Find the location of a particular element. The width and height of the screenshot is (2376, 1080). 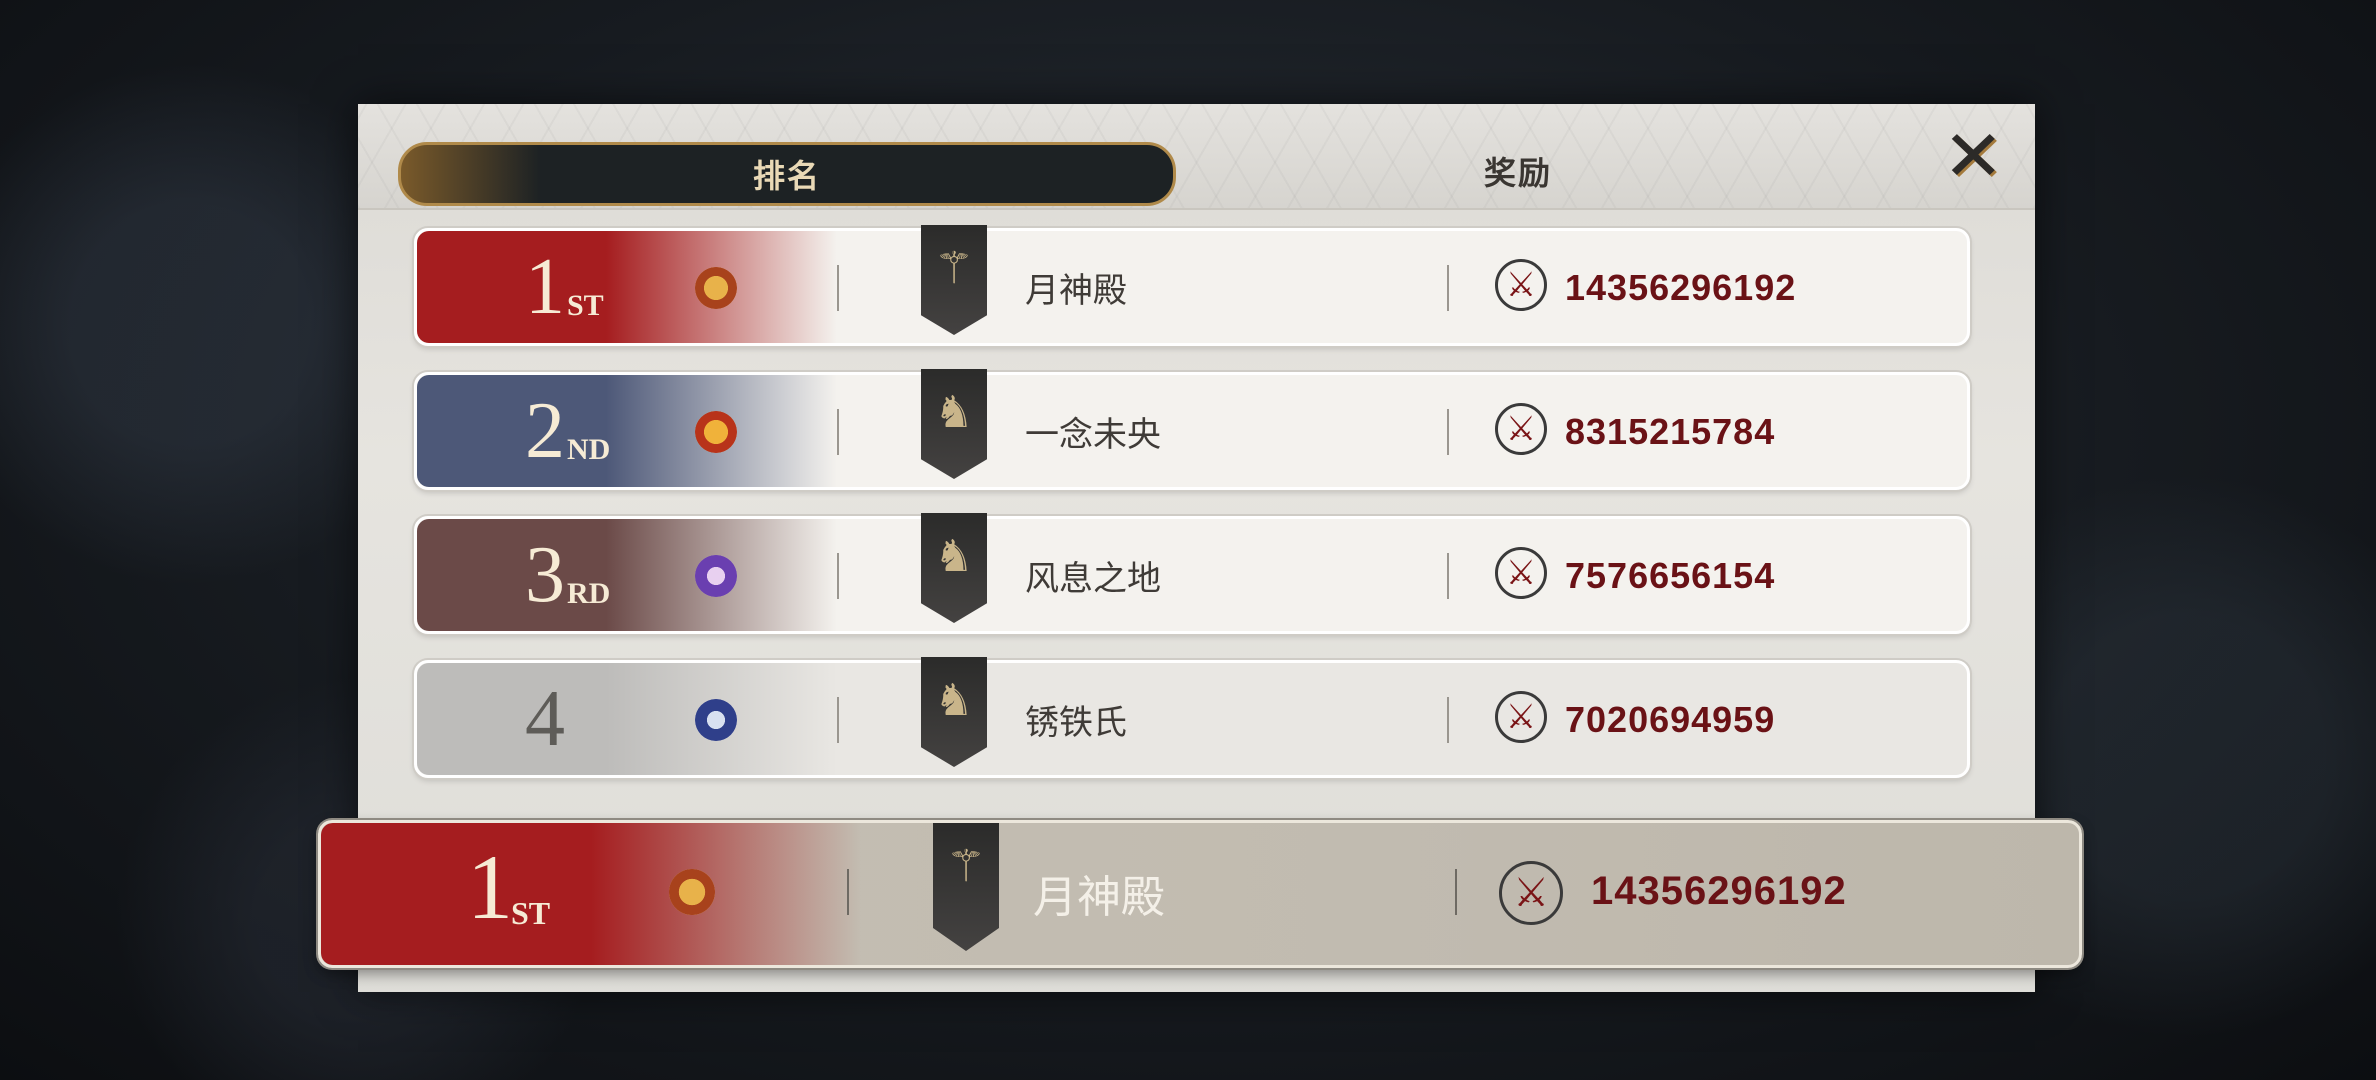

guild-name: 一念未央 is located at coordinates (1093, 435).